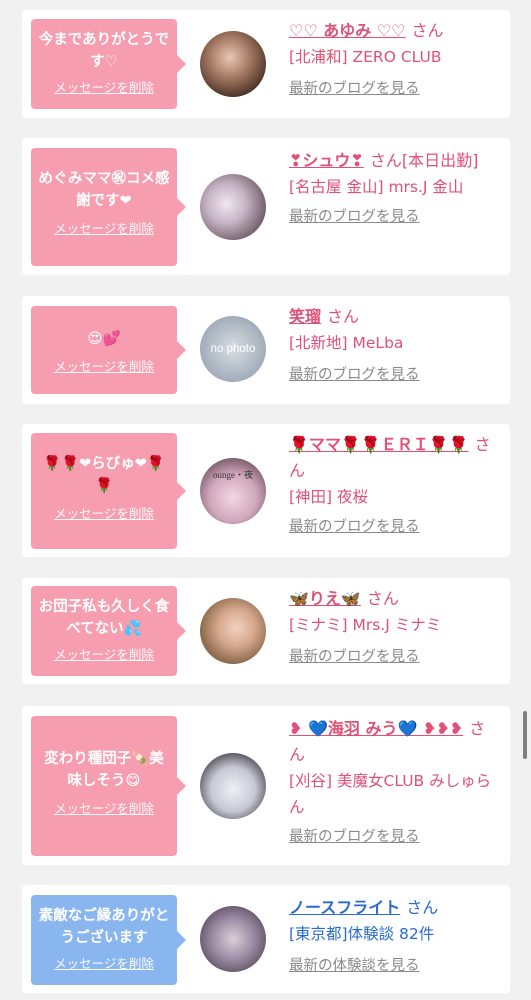 The width and height of the screenshot is (531, 1000). I want to click on message-text: 素敵なご縁ありがとうございます, so click(104, 927).